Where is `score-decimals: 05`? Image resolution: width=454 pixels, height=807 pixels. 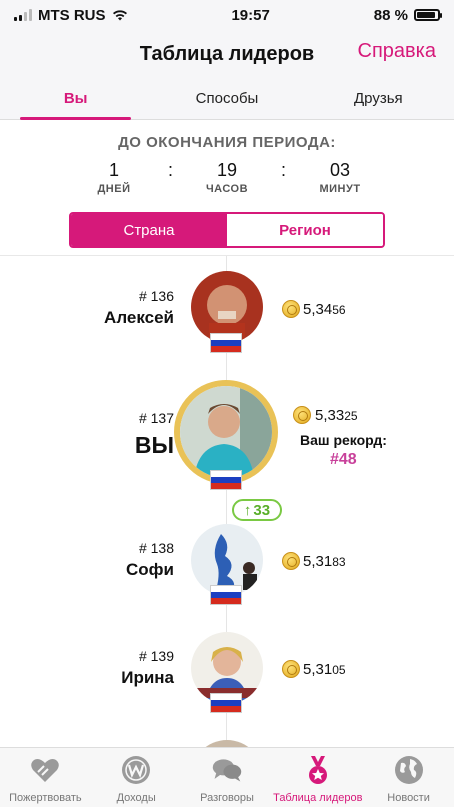 score-decimals: 05 is located at coordinates (339, 670).